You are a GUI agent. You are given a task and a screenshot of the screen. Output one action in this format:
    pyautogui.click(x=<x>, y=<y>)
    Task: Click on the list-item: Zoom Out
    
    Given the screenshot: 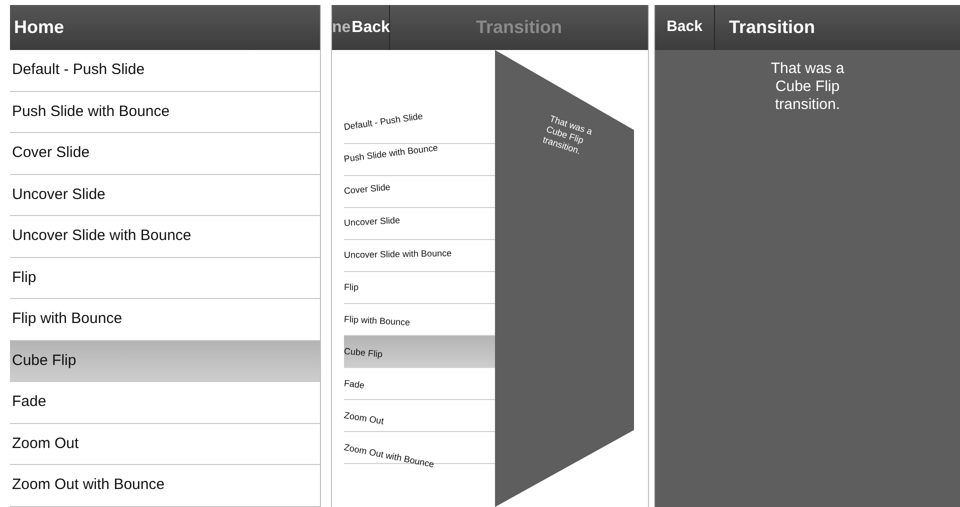 What is the action you would take?
    pyautogui.click(x=165, y=444)
    